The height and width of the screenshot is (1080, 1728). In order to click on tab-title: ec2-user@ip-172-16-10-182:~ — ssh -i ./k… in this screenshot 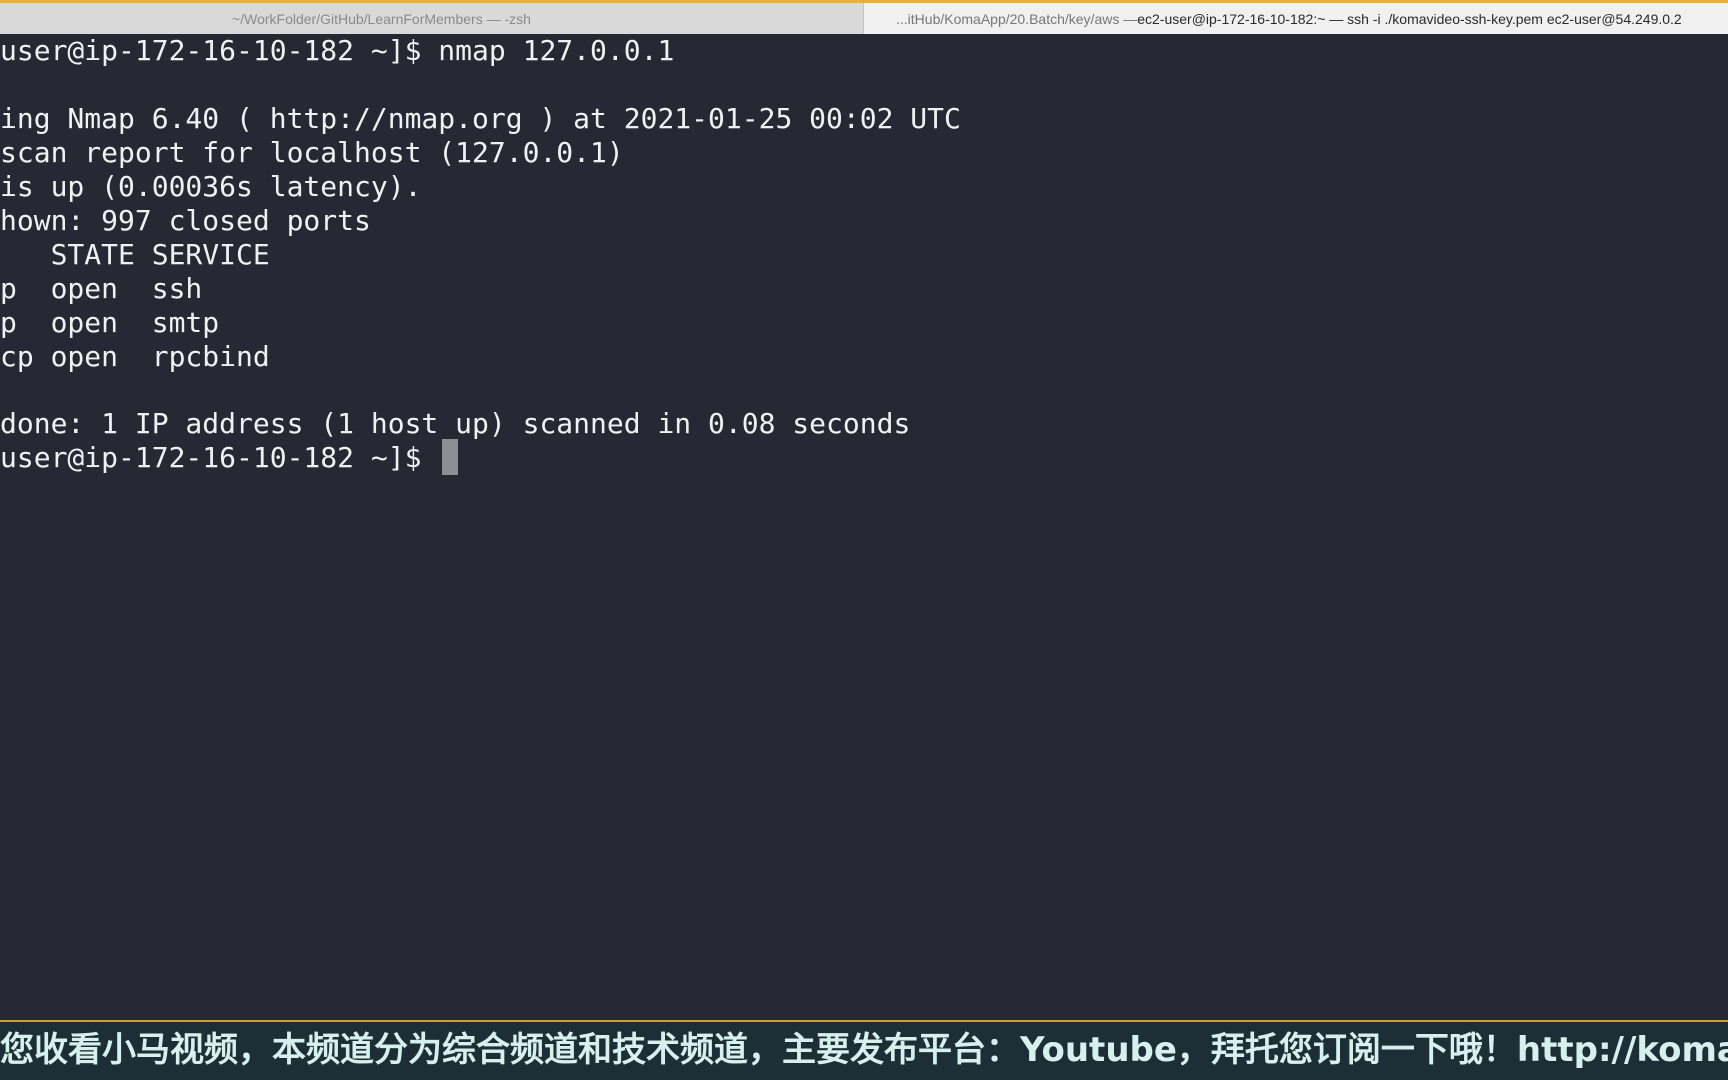, I will do `click(1409, 18)`.